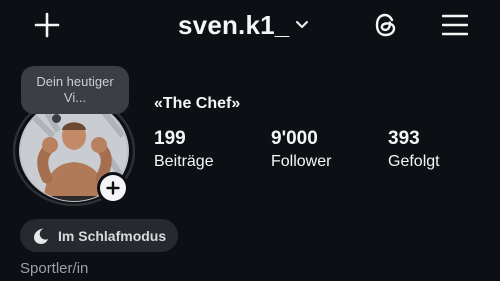 This screenshot has width=500, height=281. I want to click on stat-followers-count: 9'000, so click(294, 138).